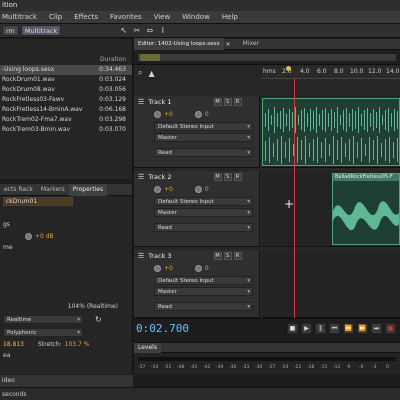 The width and height of the screenshot is (400, 400). Describe the element at coordinates (86, 17) in the screenshot. I see `menu-effects: Effects` at that location.